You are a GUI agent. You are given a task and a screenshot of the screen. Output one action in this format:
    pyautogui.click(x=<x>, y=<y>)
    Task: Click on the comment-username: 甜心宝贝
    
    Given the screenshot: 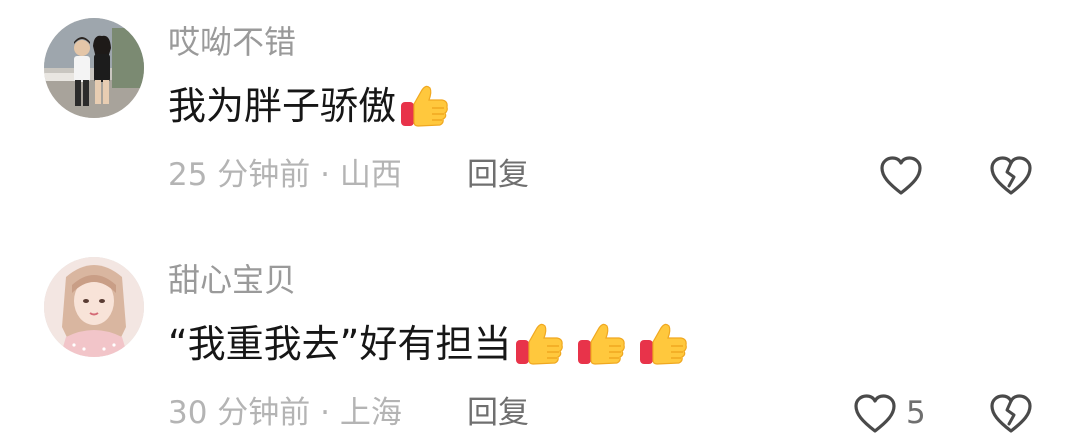 What is the action you would take?
    pyautogui.click(x=232, y=280)
    